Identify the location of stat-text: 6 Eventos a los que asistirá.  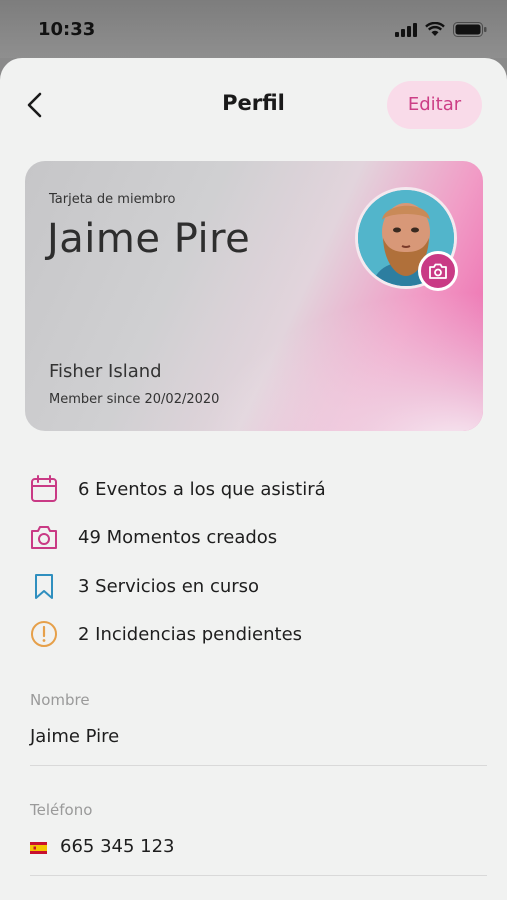
(202, 489).